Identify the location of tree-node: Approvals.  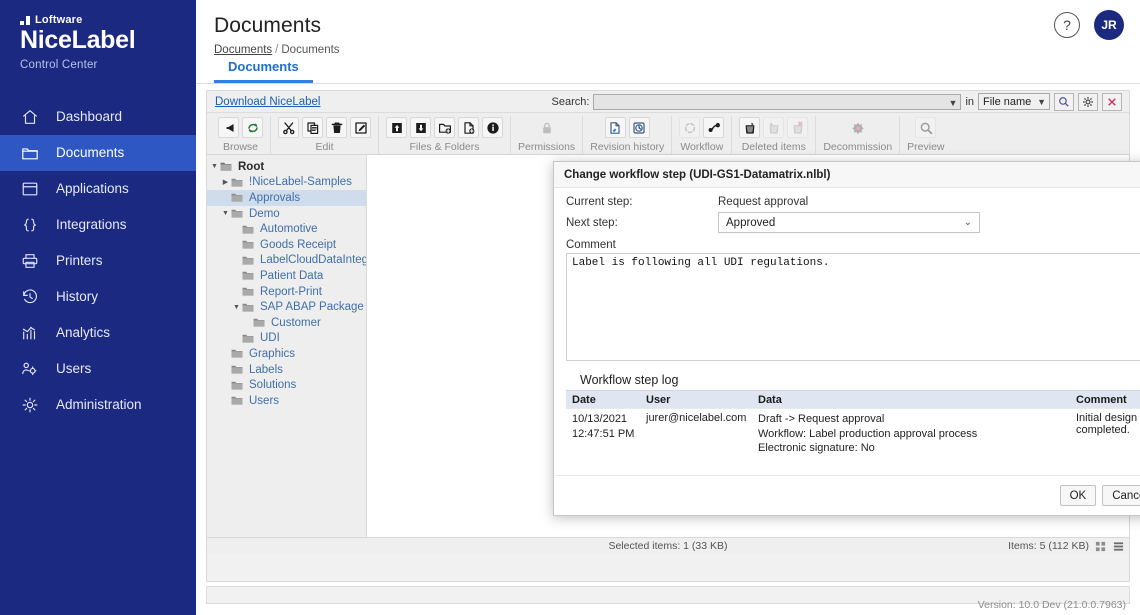
(286, 198).